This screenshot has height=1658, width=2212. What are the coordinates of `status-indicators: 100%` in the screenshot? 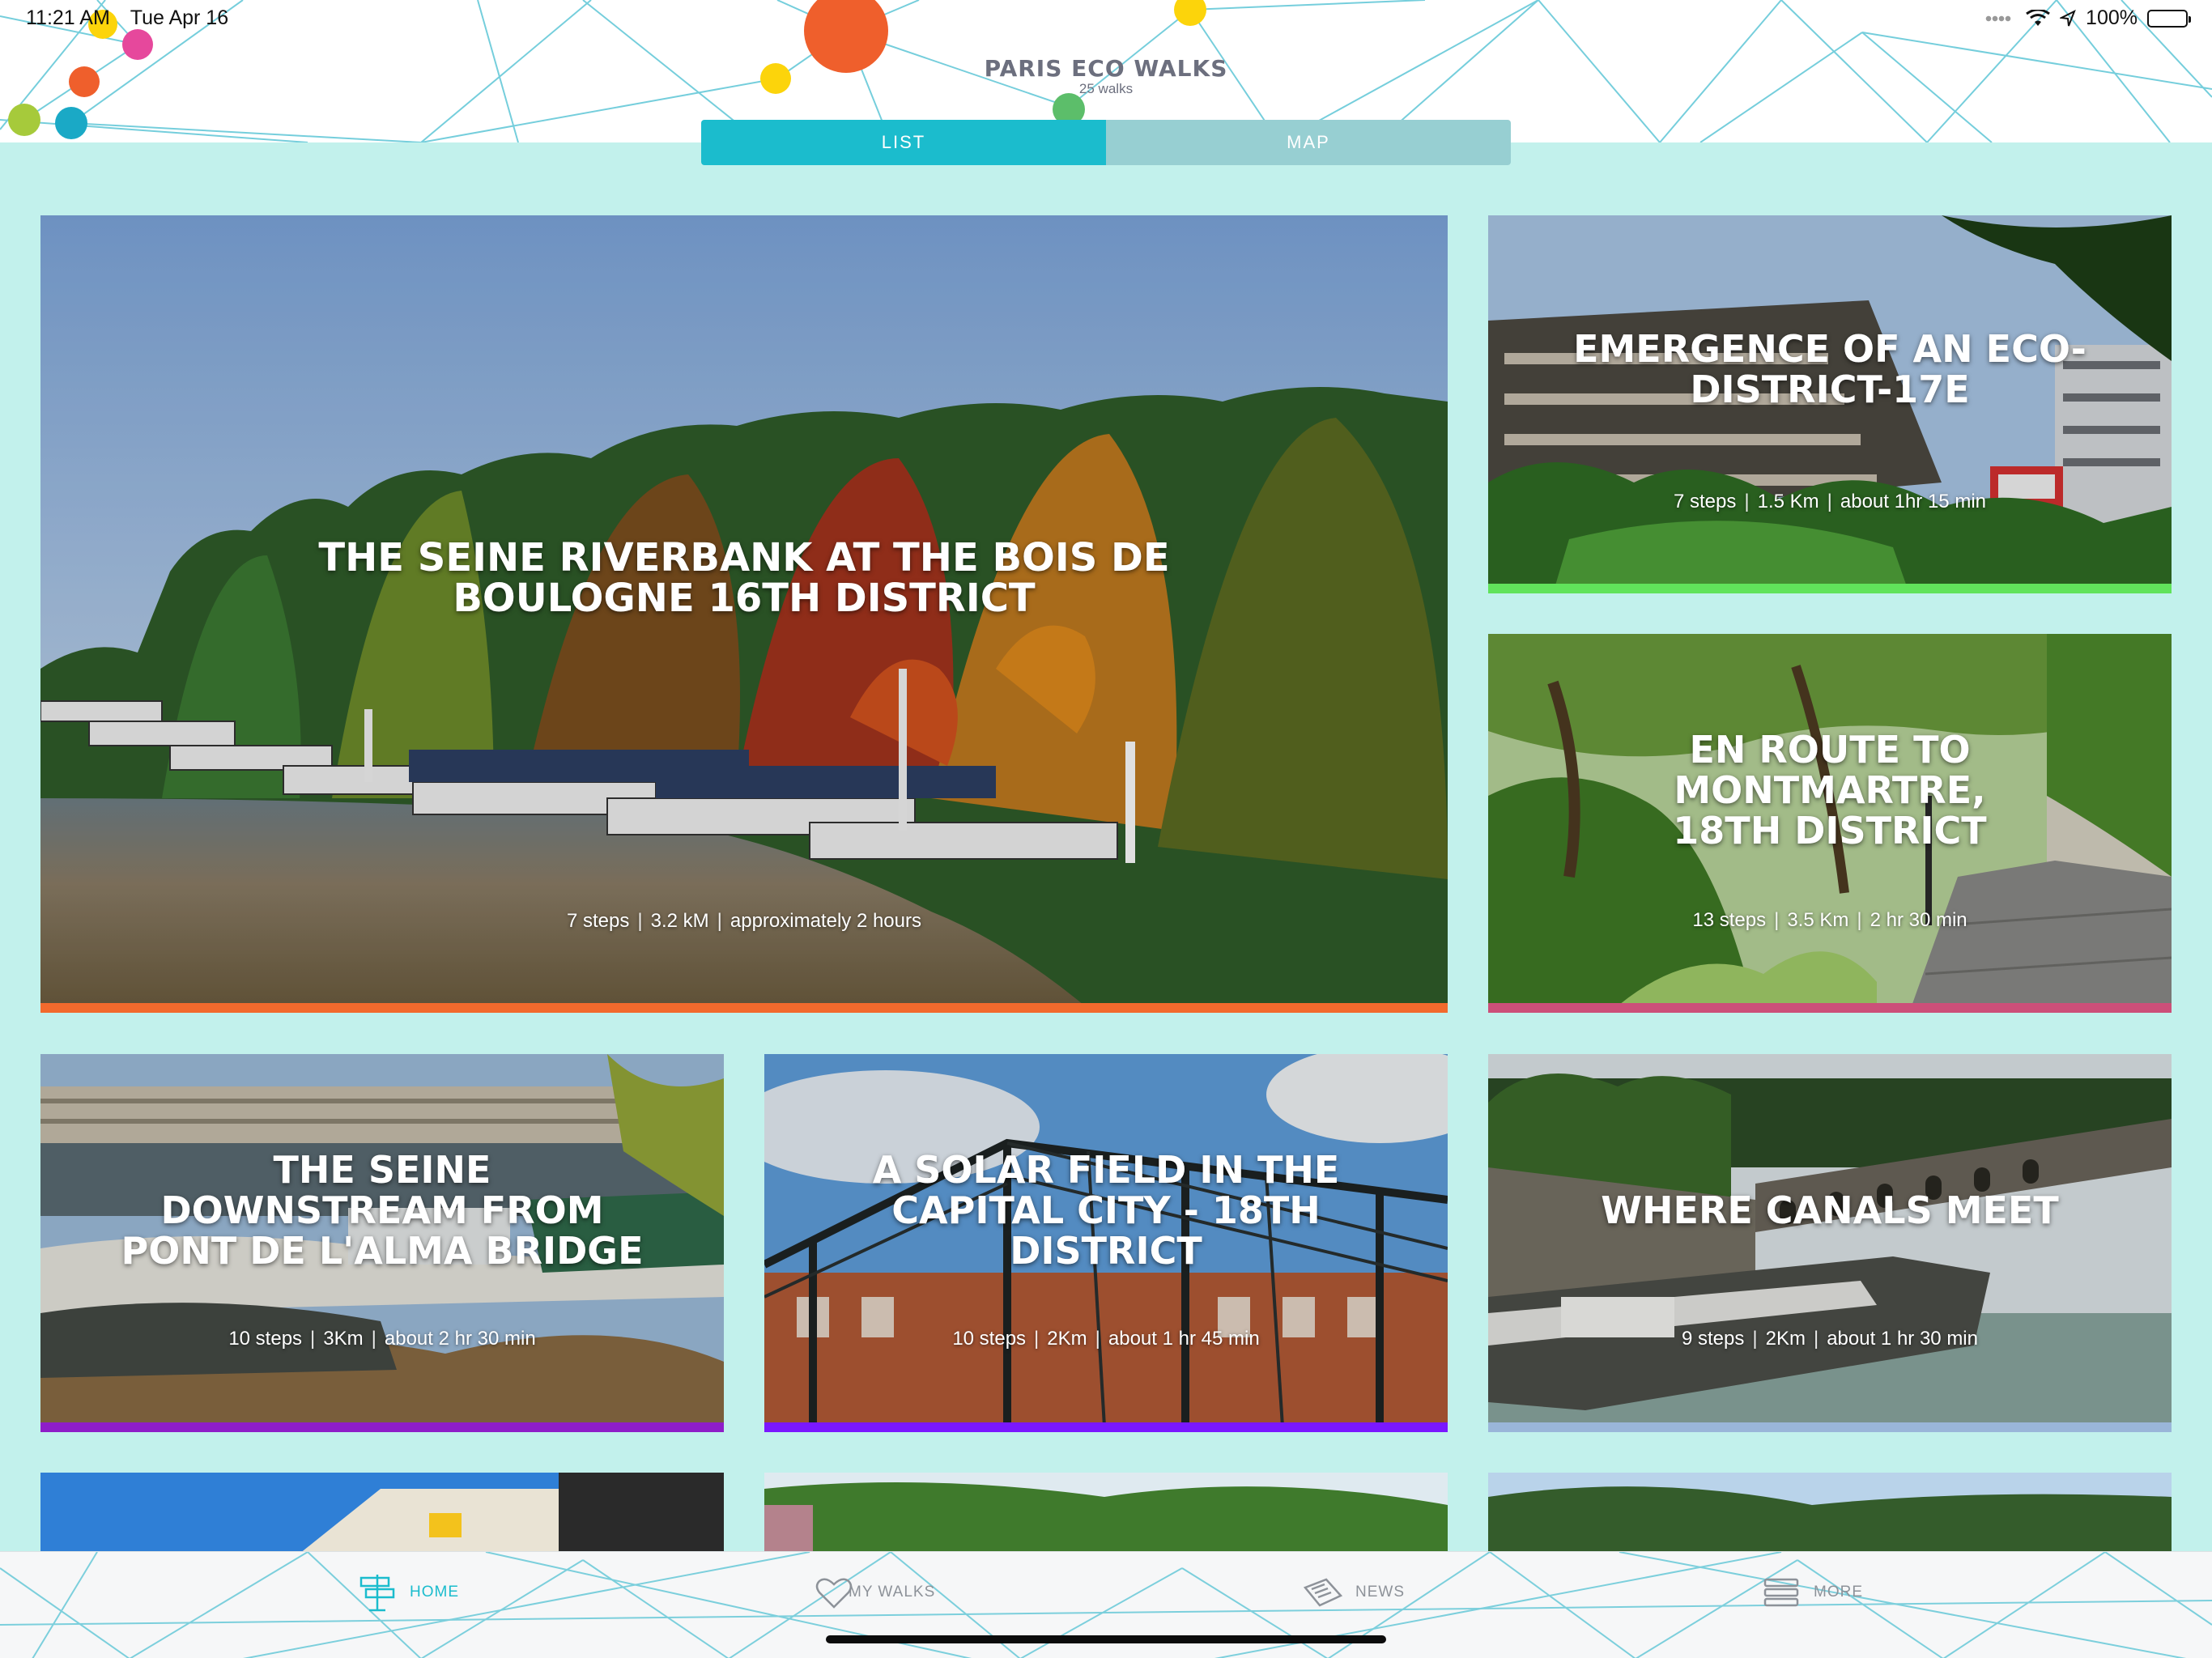 It's located at (2088, 18).